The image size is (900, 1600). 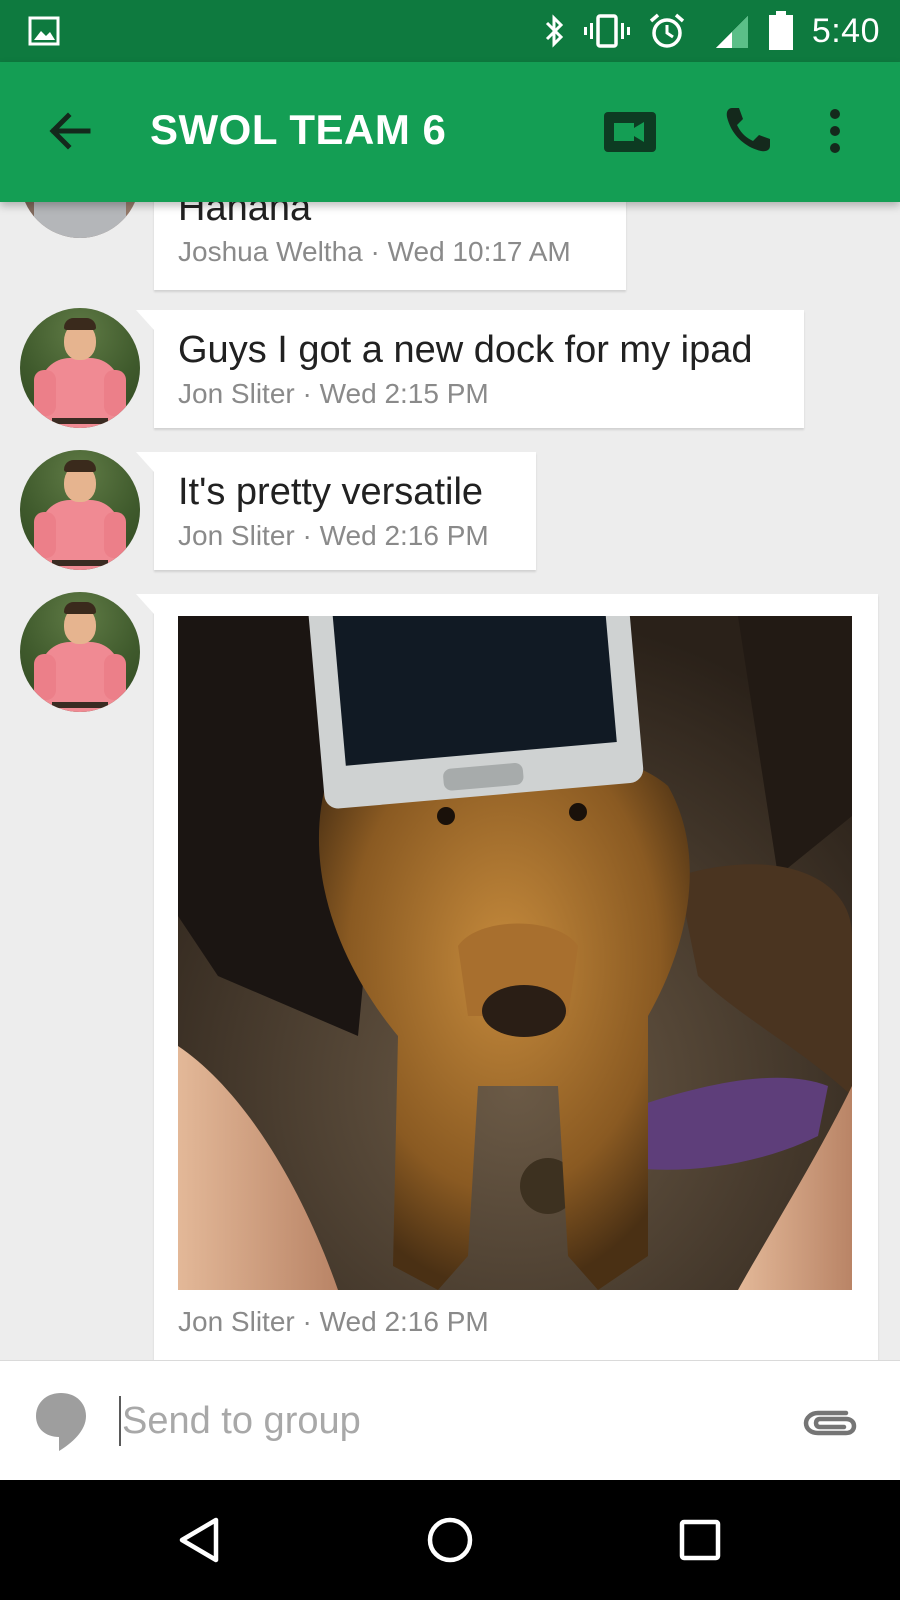 I want to click on message-text: Guys I got a new dock for my ipad, so click(x=465, y=350).